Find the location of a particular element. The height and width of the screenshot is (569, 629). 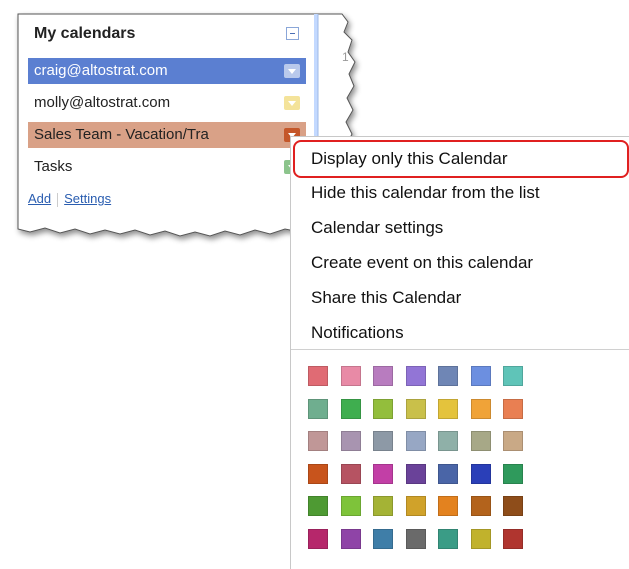

calendar-label: Sales Team - Vacation/Tra is located at coordinates (121, 134).